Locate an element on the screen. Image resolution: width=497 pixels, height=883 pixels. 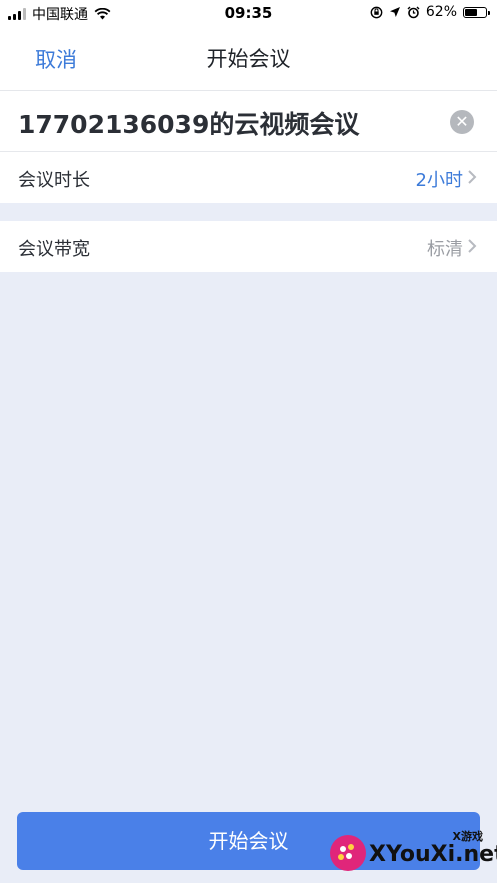
meeting-duration-label: 会议时长 is located at coordinates (54, 180).